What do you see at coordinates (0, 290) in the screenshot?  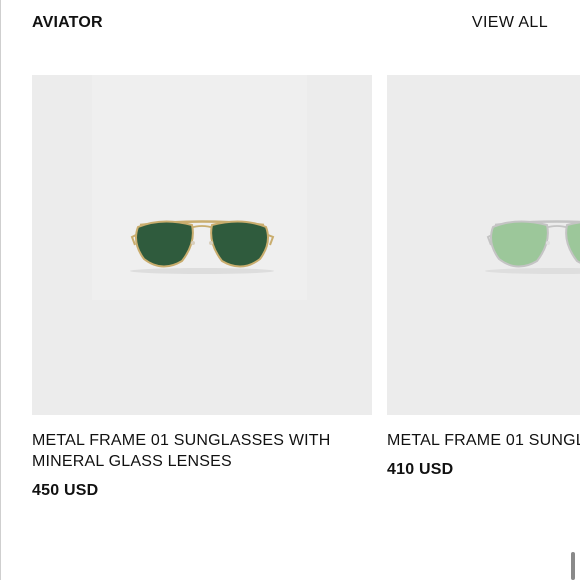 I see `left-divider` at bounding box center [0, 290].